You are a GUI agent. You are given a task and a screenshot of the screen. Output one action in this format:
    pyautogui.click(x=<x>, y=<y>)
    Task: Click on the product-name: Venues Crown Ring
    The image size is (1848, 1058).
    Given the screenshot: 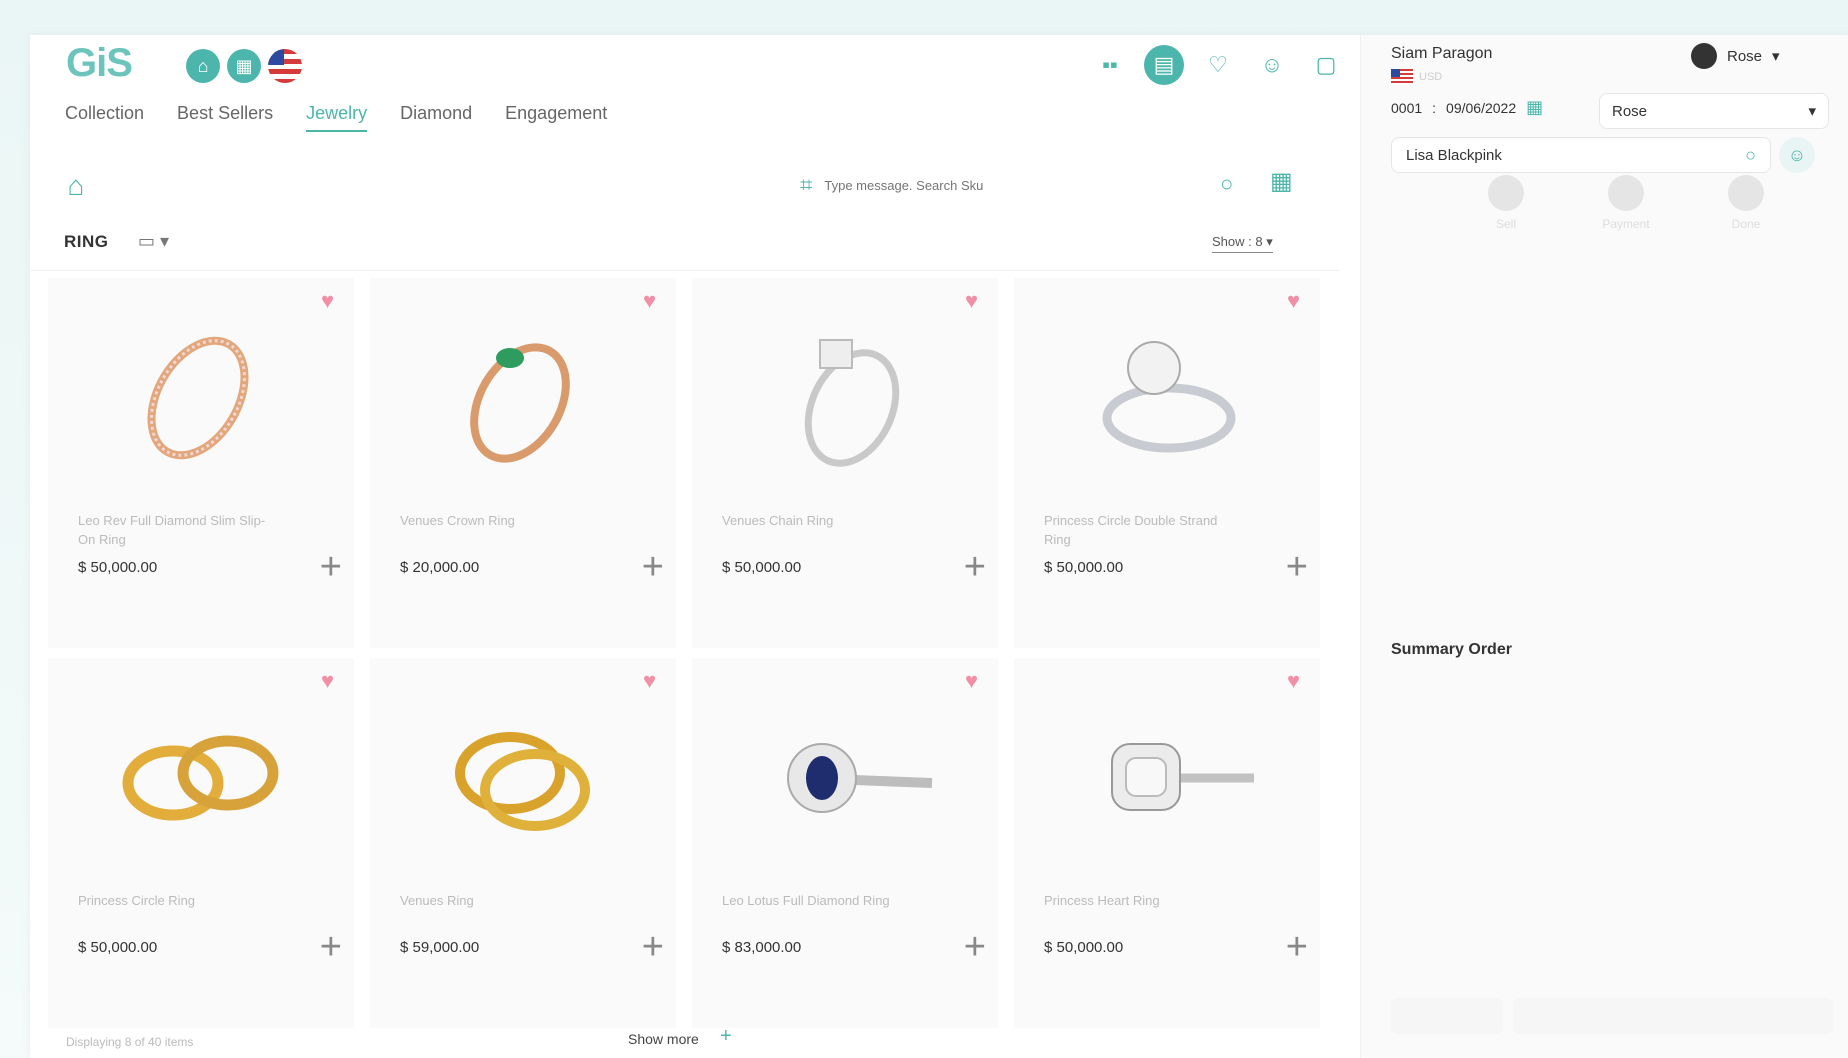 What is the action you would take?
    pyautogui.click(x=457, y=520)
    